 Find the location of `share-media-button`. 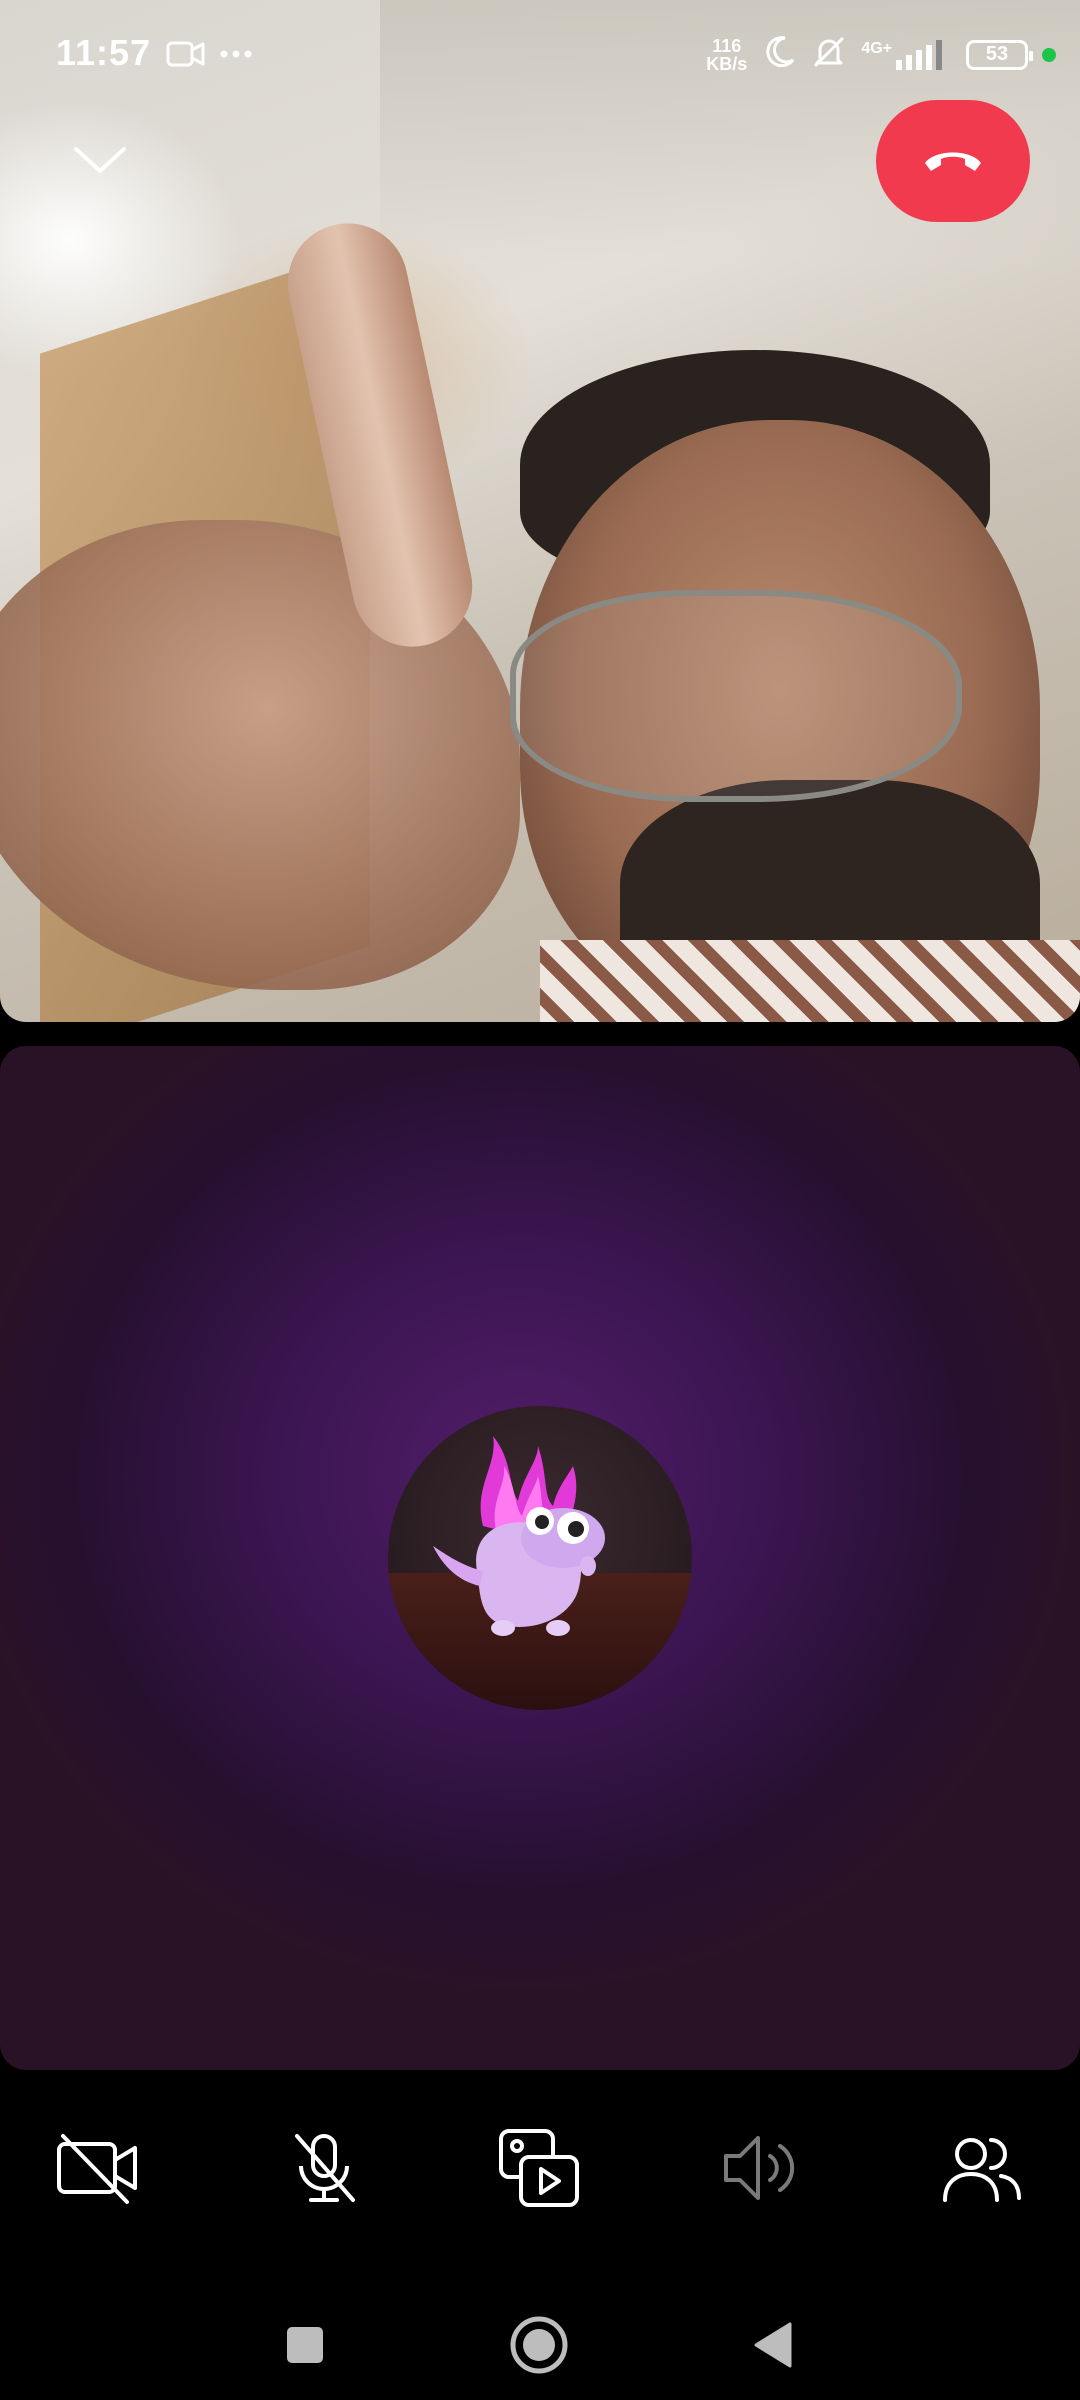

share-media-button is located at coordinates (540, 2168).